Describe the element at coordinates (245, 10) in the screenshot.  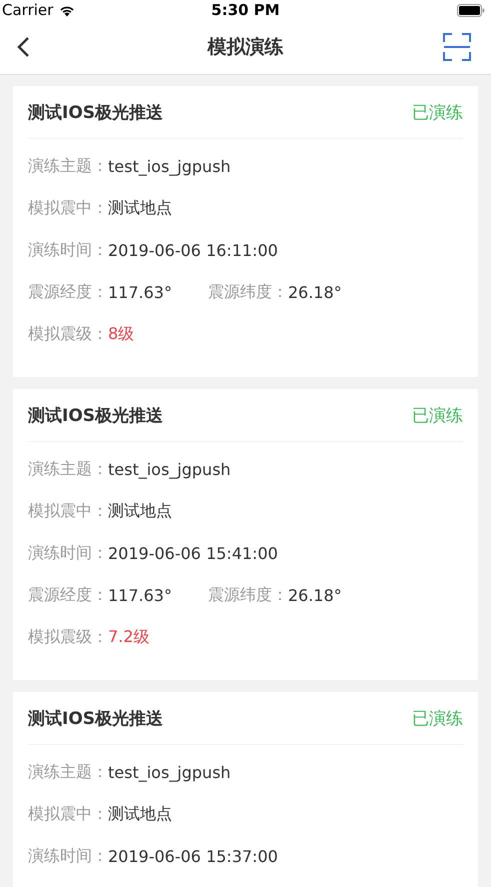
I see `status-time: 5:30 PM` at that location.